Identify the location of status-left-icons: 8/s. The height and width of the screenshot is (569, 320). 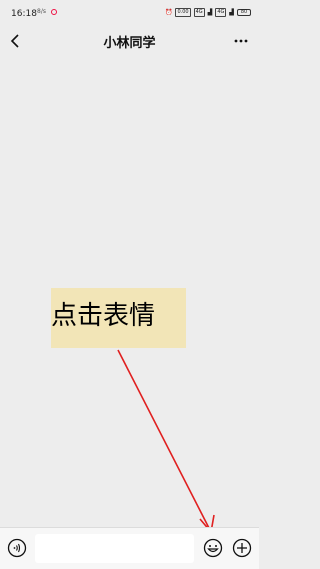
(47, 11).